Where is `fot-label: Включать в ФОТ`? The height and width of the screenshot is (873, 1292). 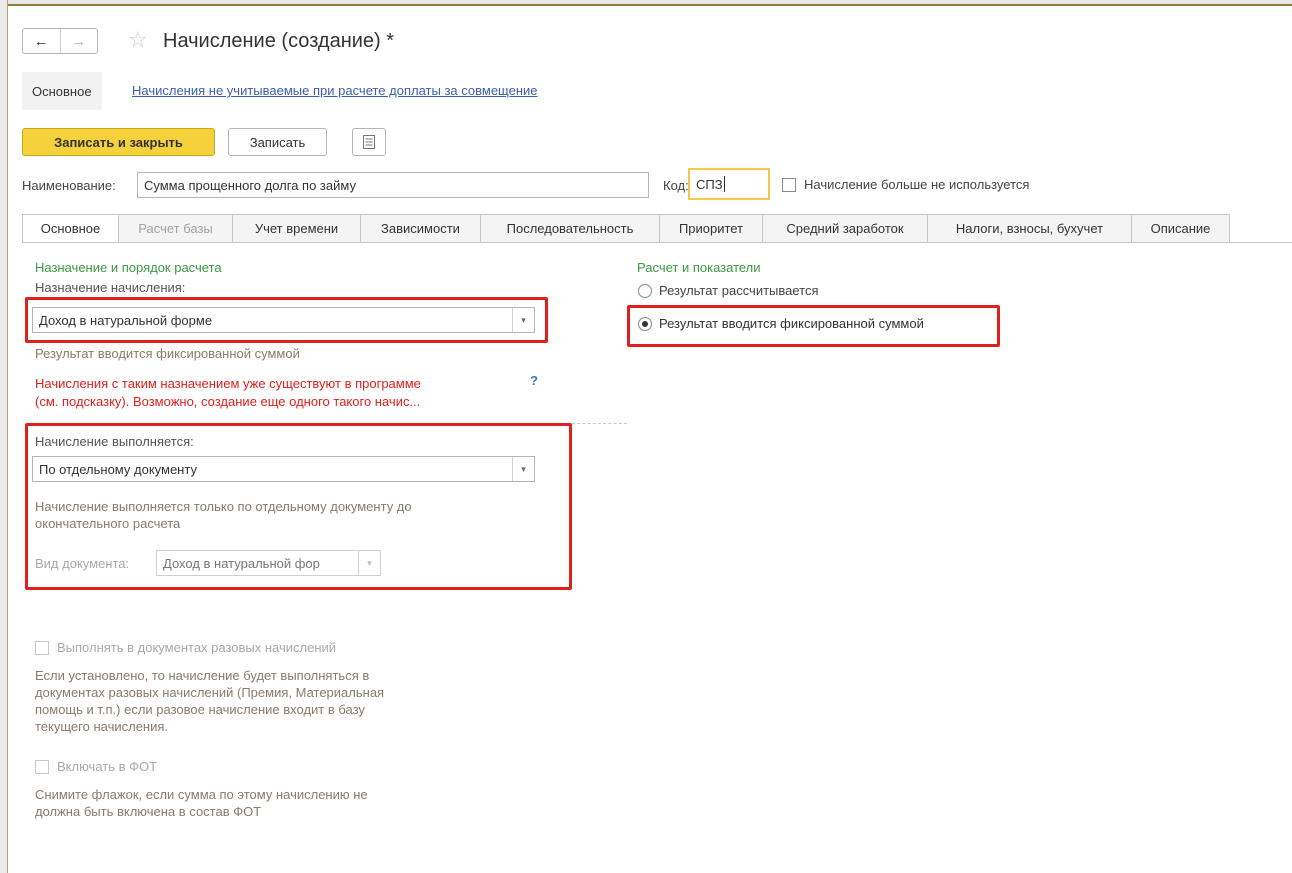
fot-label: Включать в ФОТ is located at coordinates (107, 766).